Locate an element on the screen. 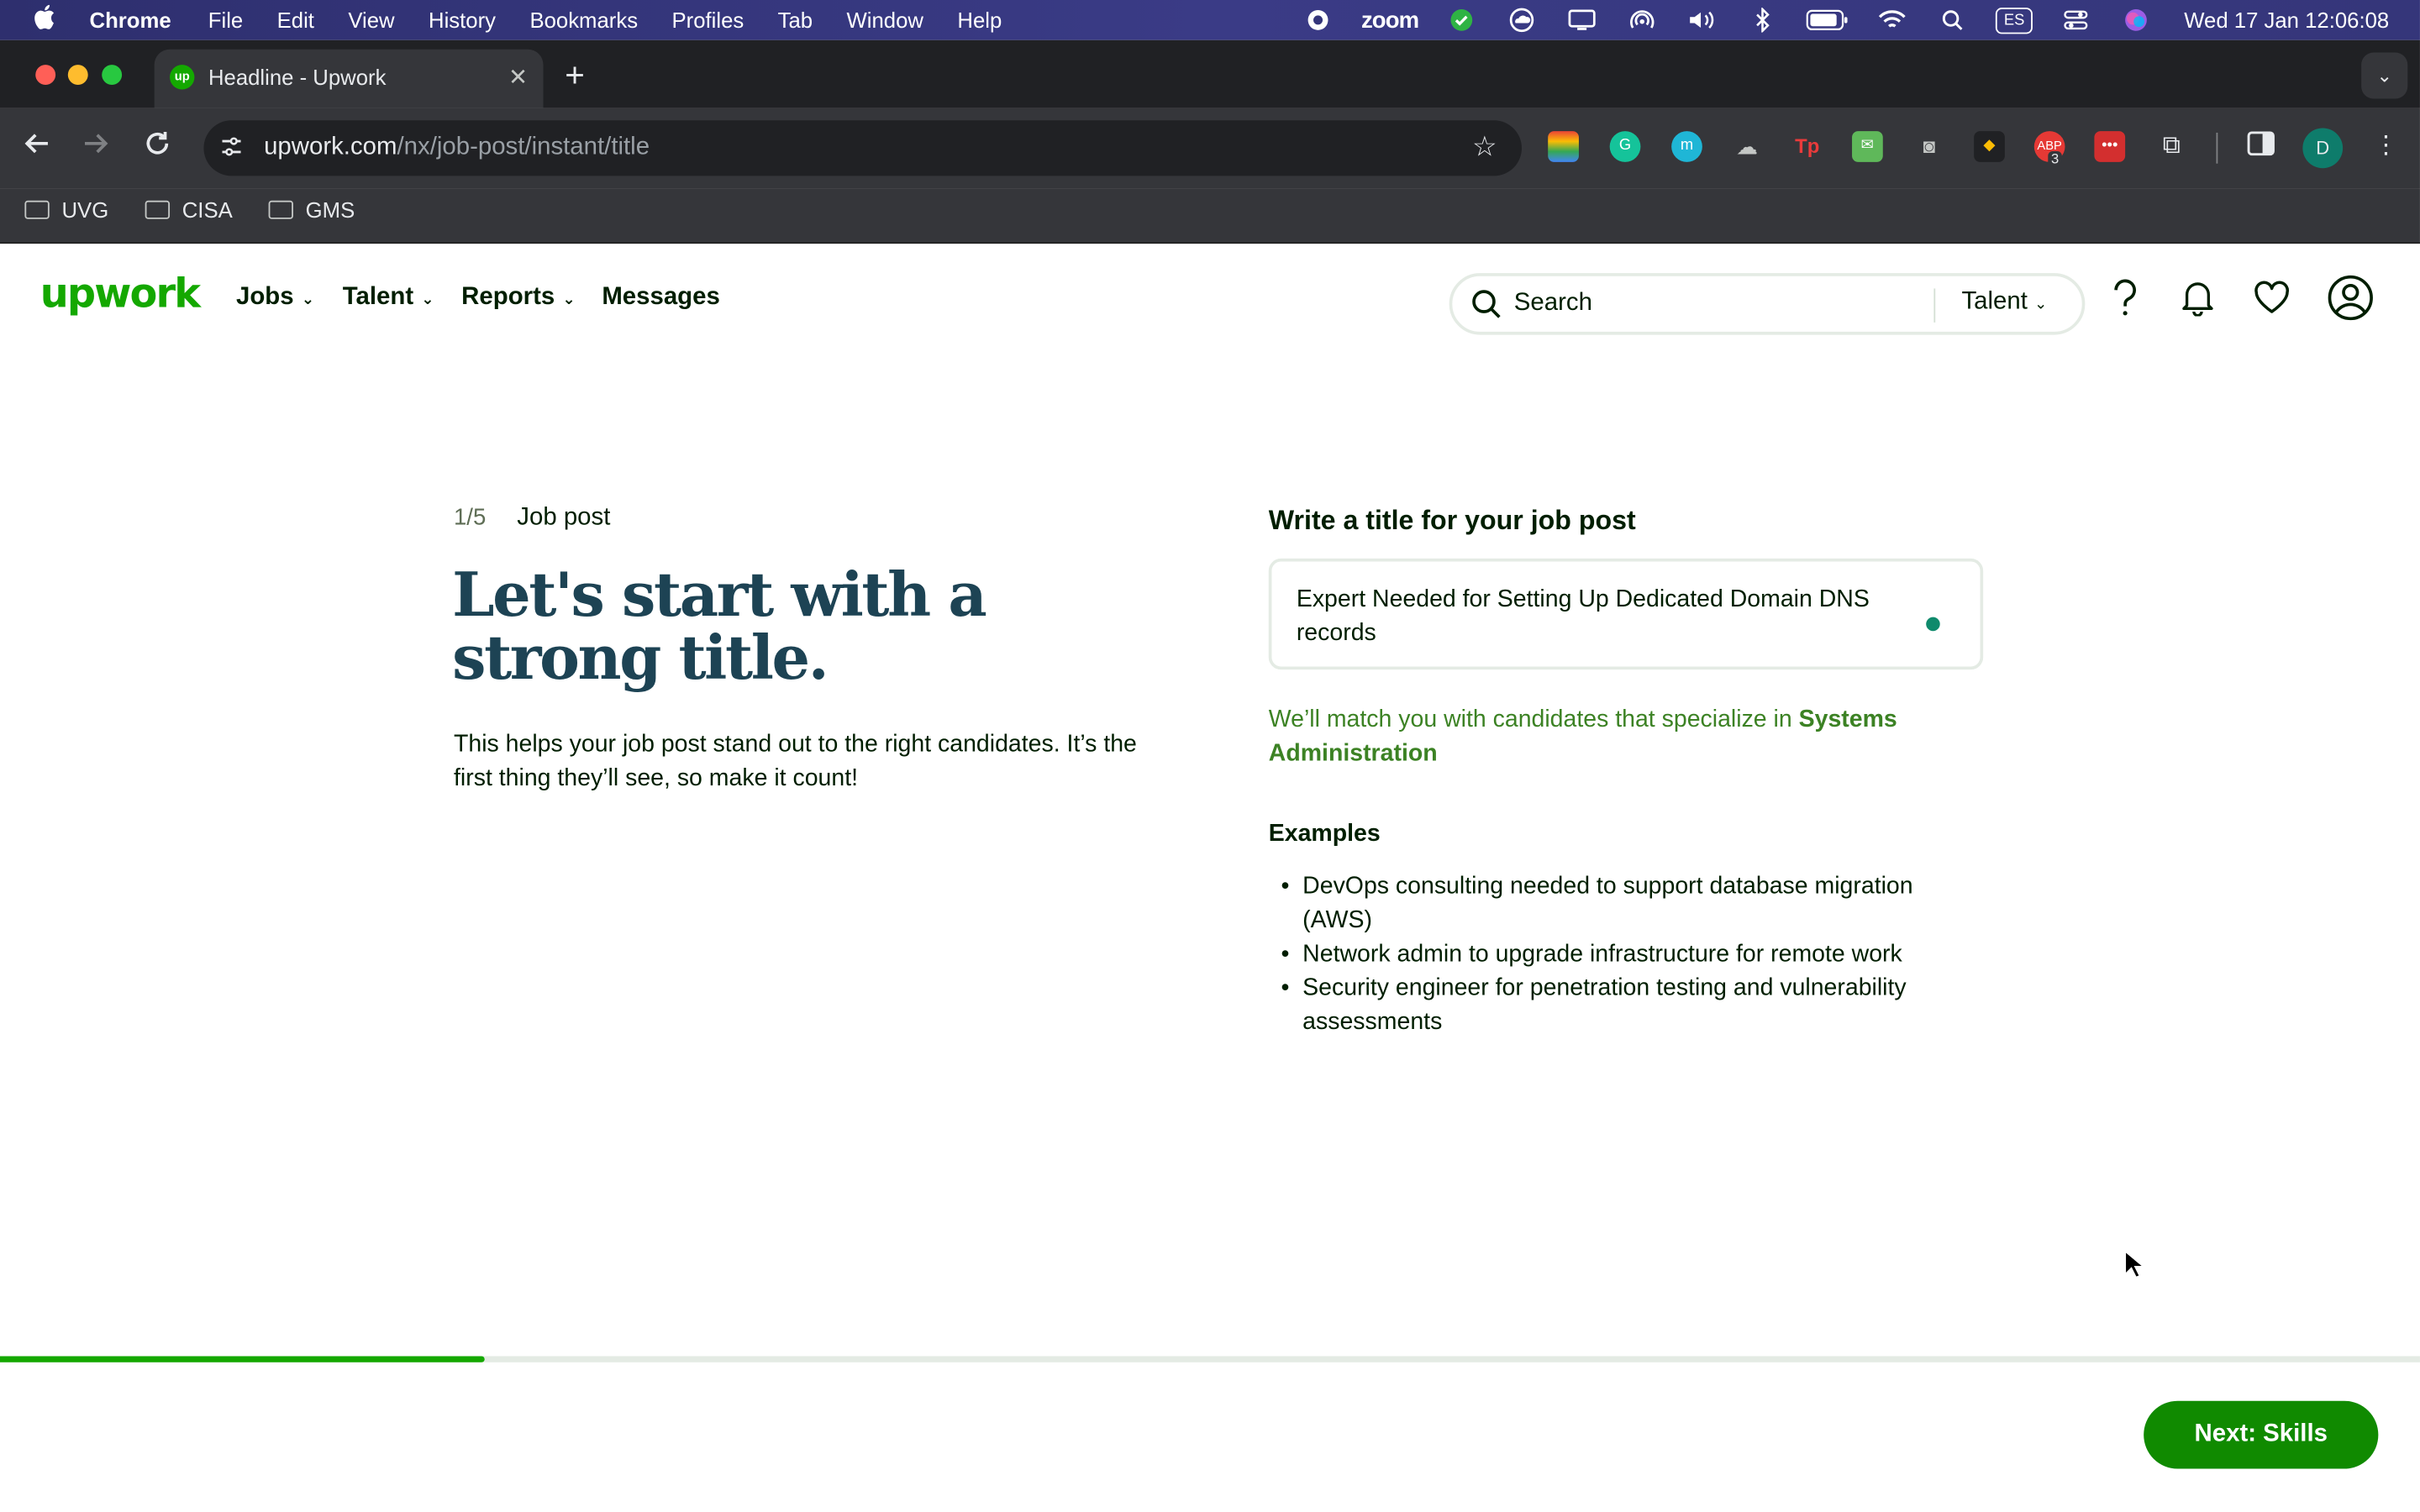 Image resolution: width=2420 pixels, height=1512 pixels. browser-tab-active: up Headline - Upwork ✕ is located at coordinates (349, 78).